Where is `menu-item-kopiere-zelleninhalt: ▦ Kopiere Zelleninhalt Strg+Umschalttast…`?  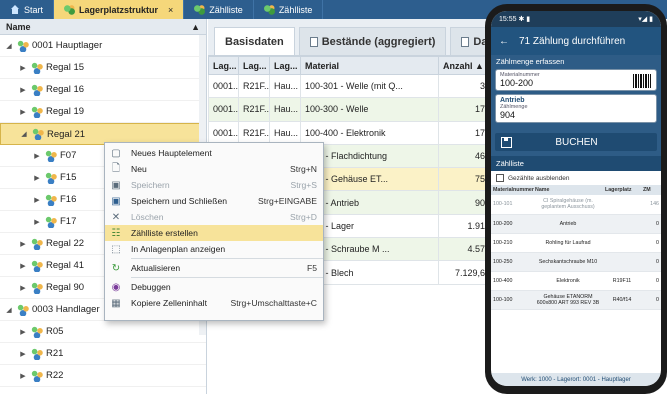
menu-item-kopiere-zelleninhalt: ▦ Kopiere Zelleninhalt Strg+Umschalttast… is located at coordinates (214, 303).